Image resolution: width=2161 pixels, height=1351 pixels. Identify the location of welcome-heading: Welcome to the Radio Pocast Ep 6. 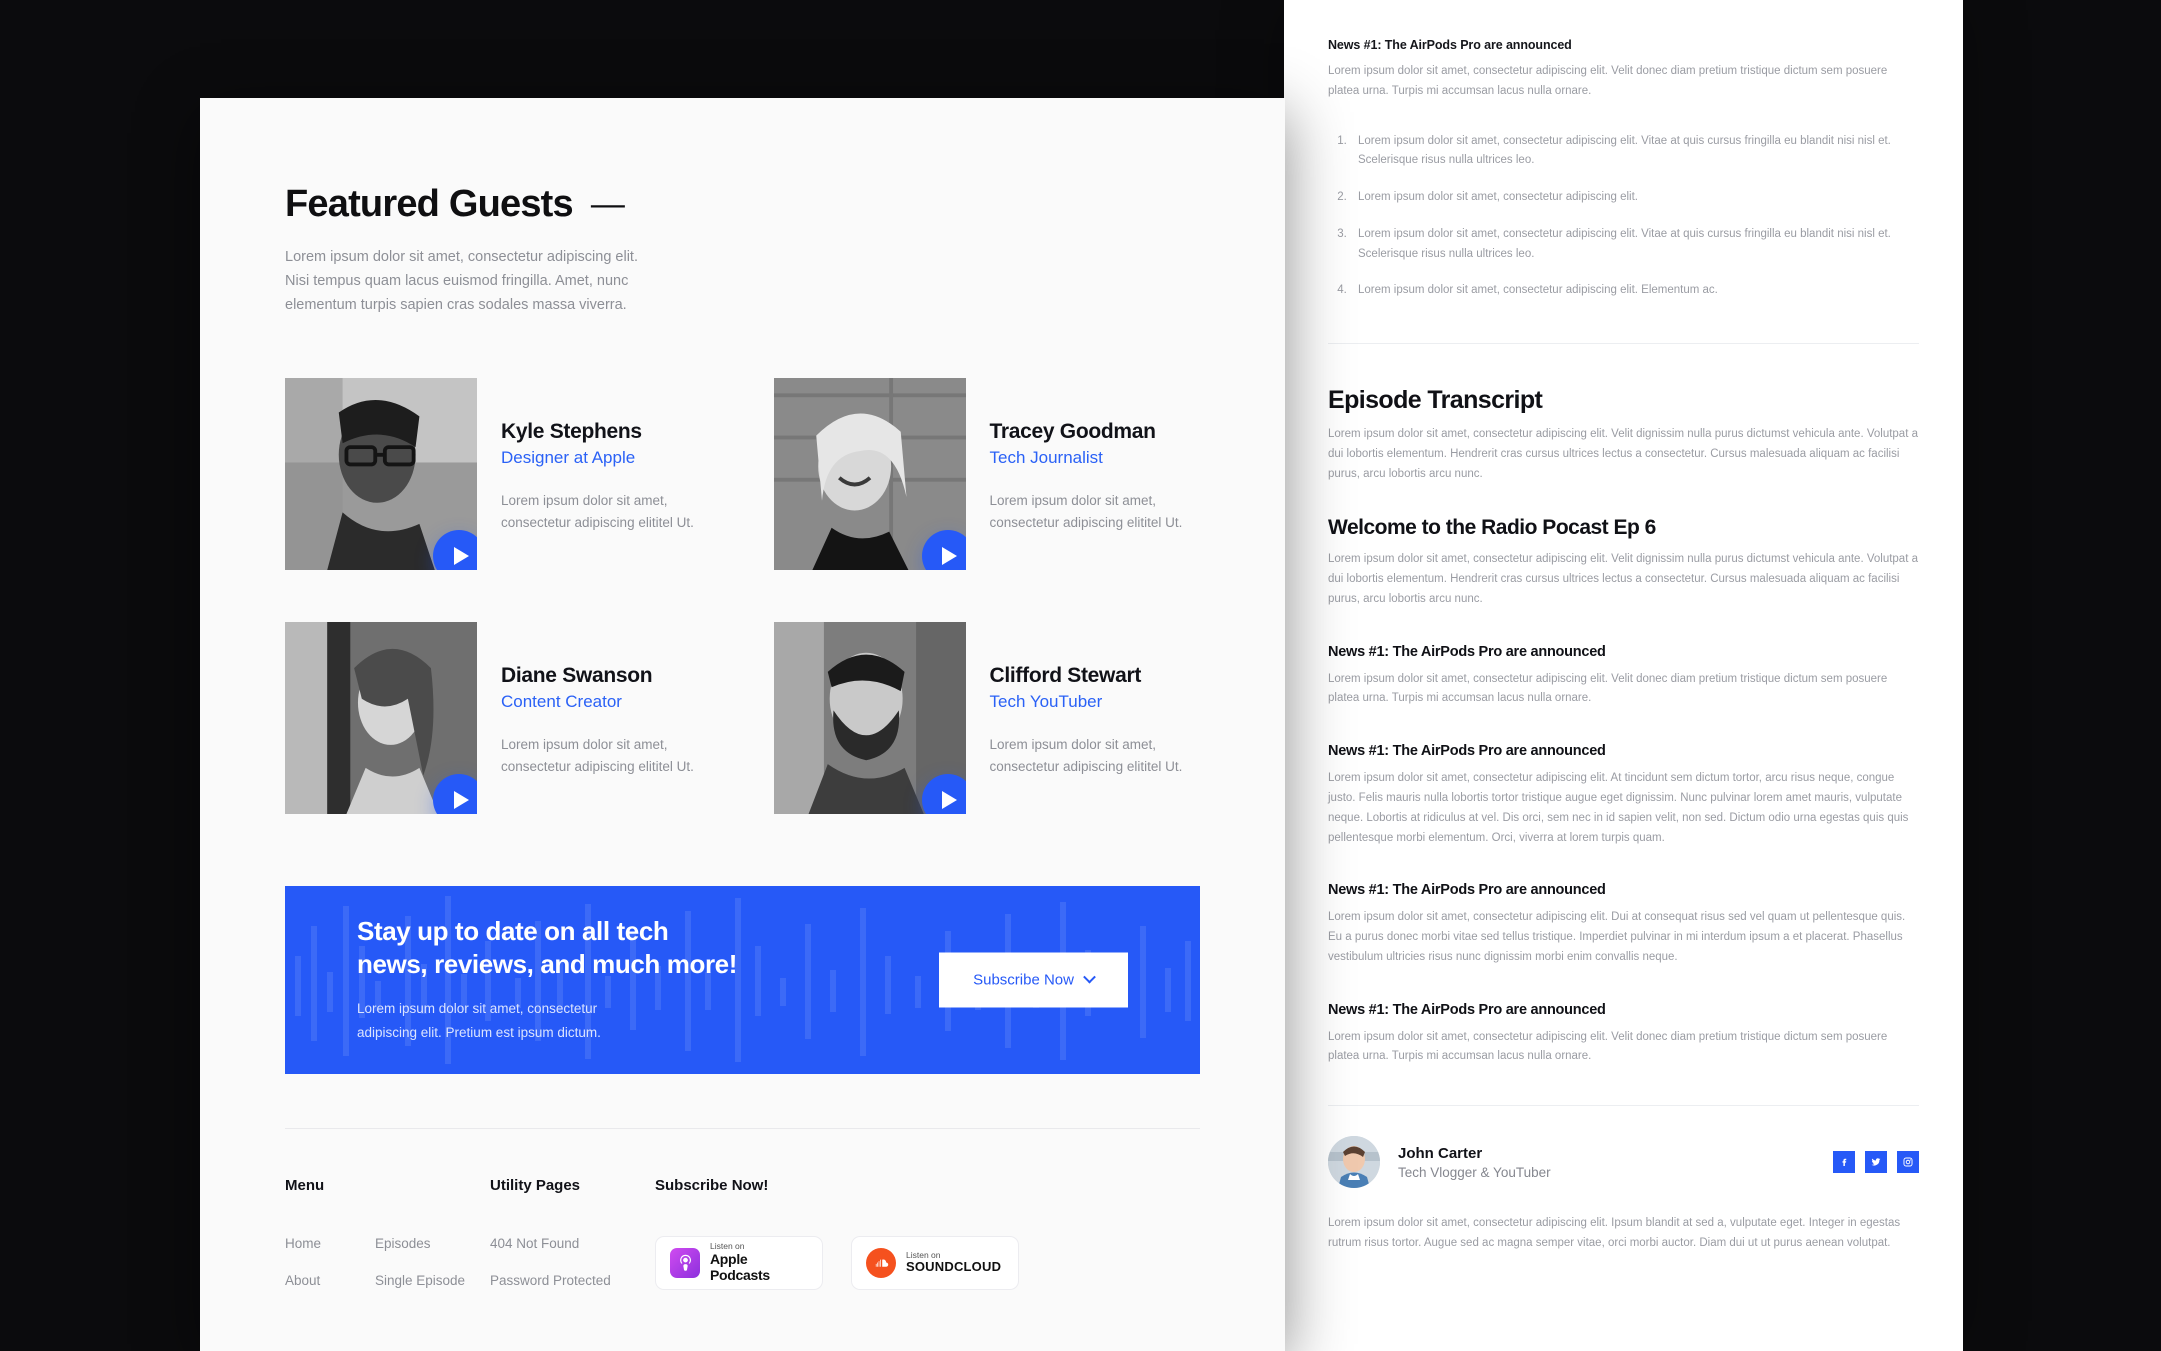
(1492, 528).